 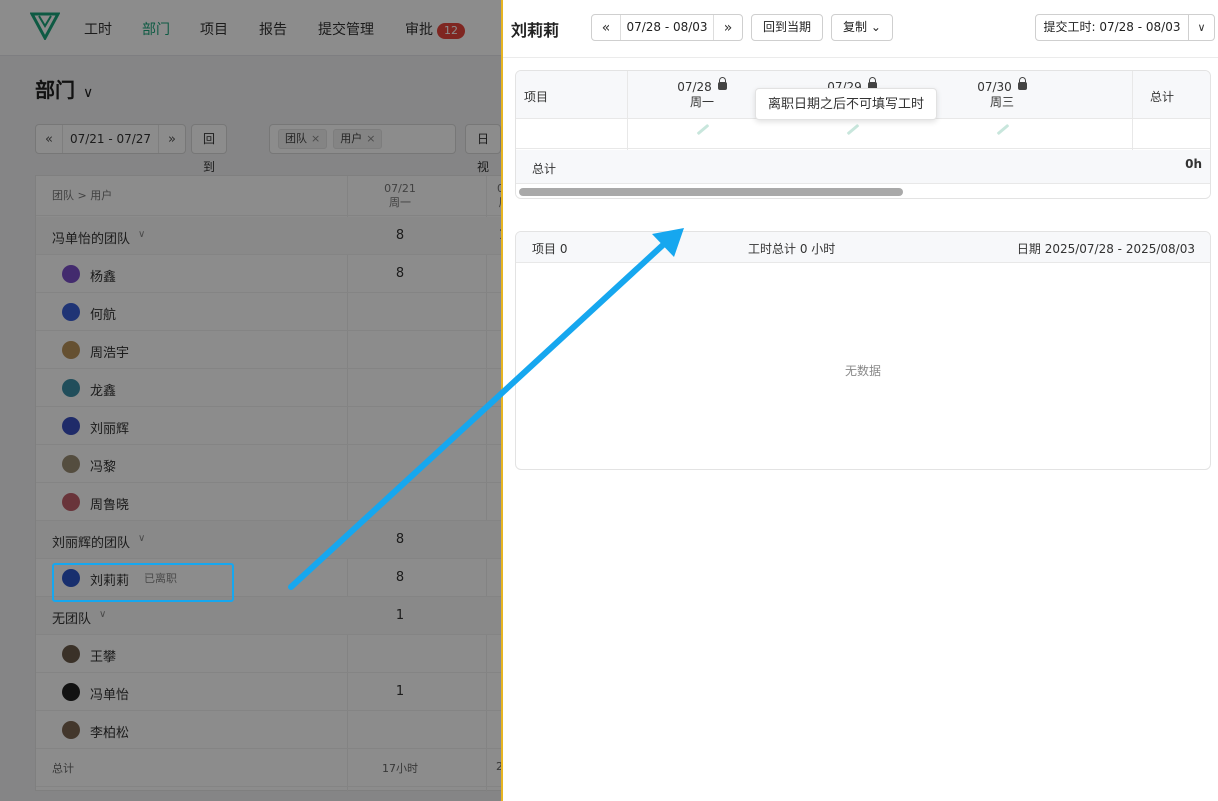 What do you see at coordinates (1001, 102) in the screenshot?
I see `header-weekday: 周三` at bounding box center [1001, 102].